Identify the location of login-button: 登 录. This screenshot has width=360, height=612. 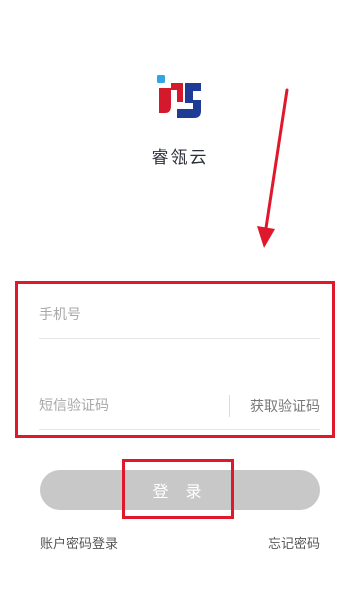
(180, 490).